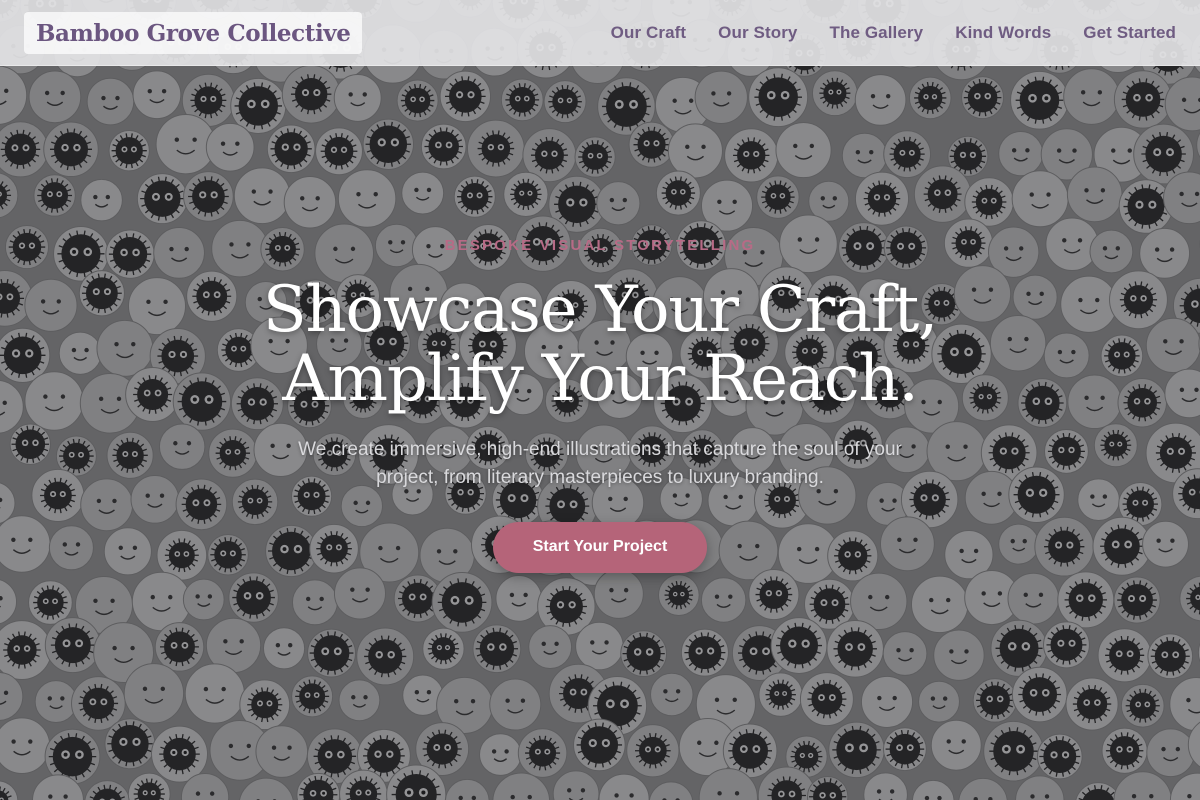 The image size is (1200, 800). What do you see at coordinates (1129, 33) in the screenshot?
I see `nav-link-get-started: Get Started` at bounding box center [1129, 33].